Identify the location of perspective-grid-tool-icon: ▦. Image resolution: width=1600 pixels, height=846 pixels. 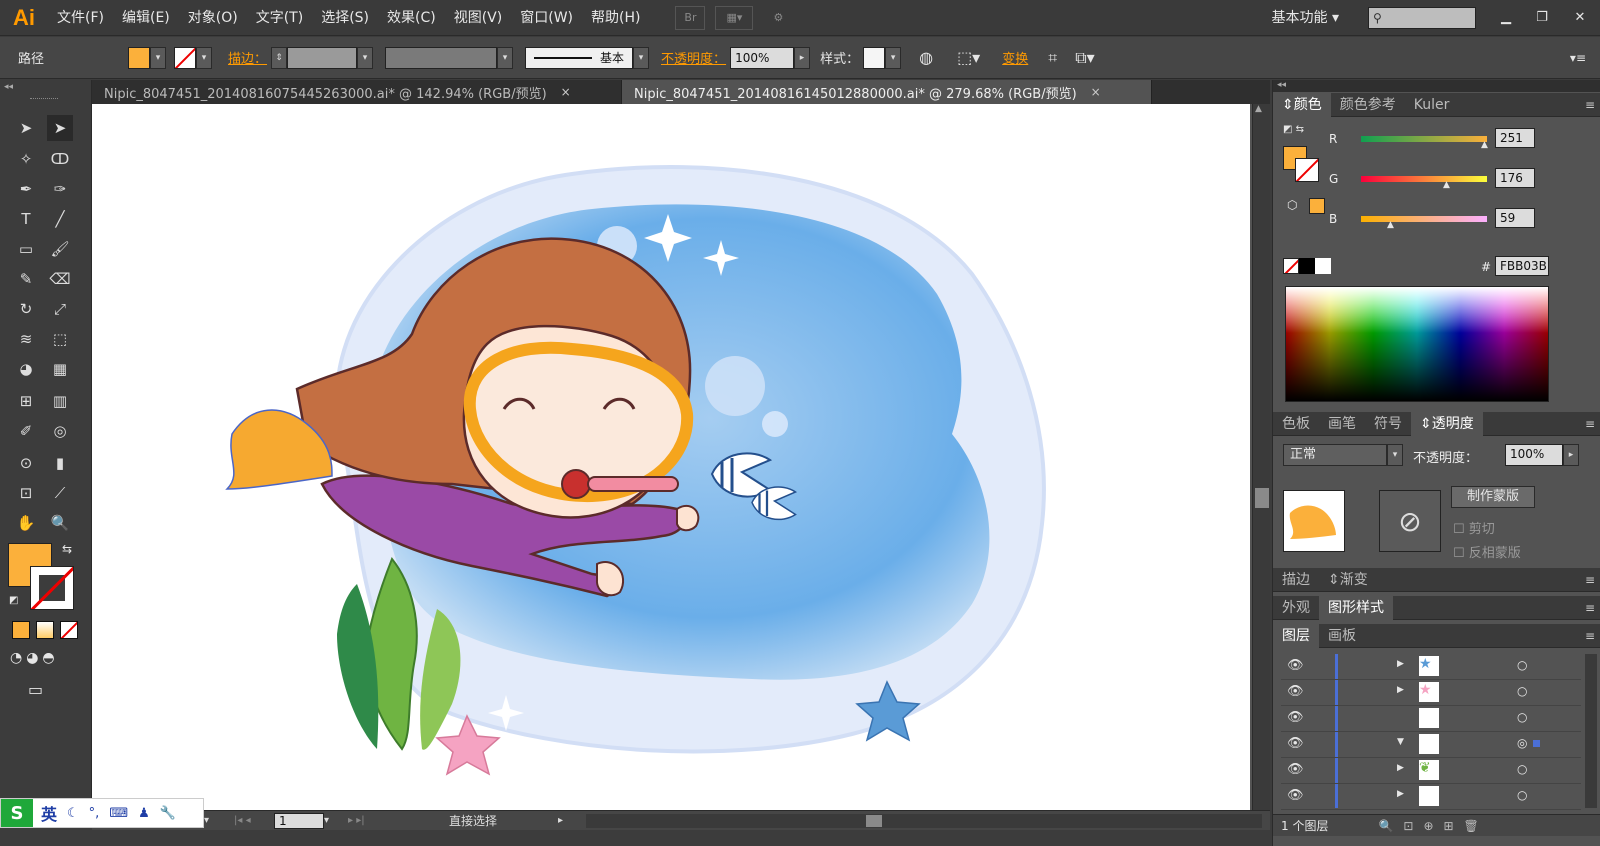
(60, 369).